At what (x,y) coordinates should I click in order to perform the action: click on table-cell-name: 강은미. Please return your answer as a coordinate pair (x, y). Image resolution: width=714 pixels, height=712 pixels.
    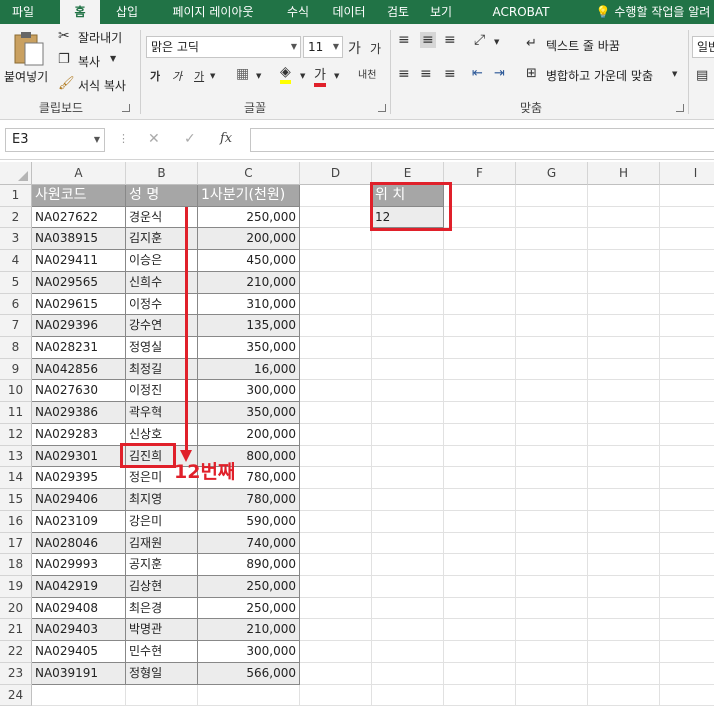
    Looking at the image, I should click on (162, 521).